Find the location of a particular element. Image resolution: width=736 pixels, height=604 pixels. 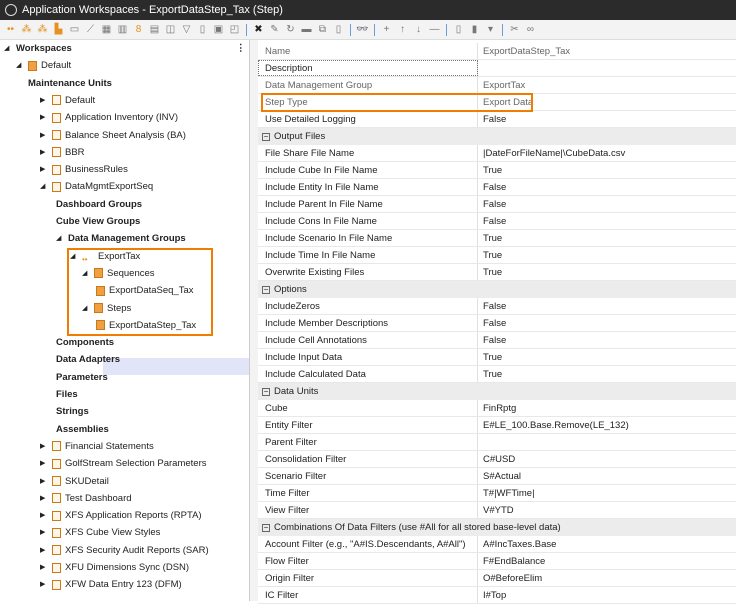

tree-item: ▶ XFW Data Entry 123 (DFM) is located at coordinates (111, 584).